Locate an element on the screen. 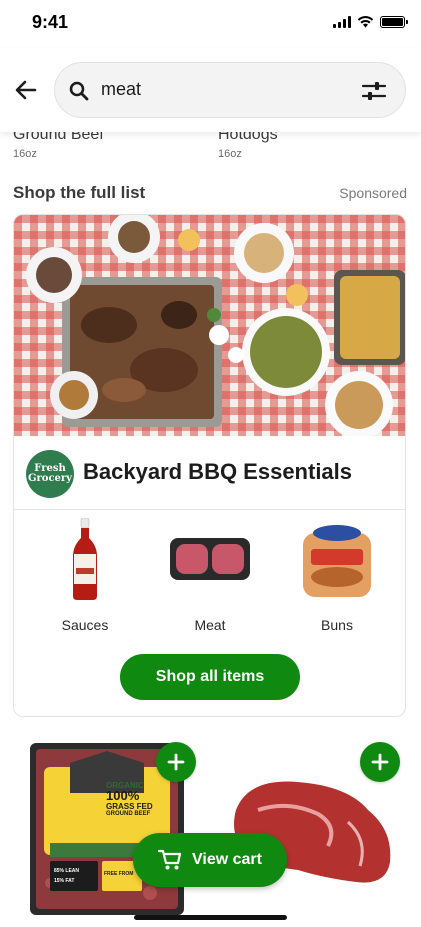 This screenshot has height=927, width=421. category-label: Buns is located at coordinates (337, 625).